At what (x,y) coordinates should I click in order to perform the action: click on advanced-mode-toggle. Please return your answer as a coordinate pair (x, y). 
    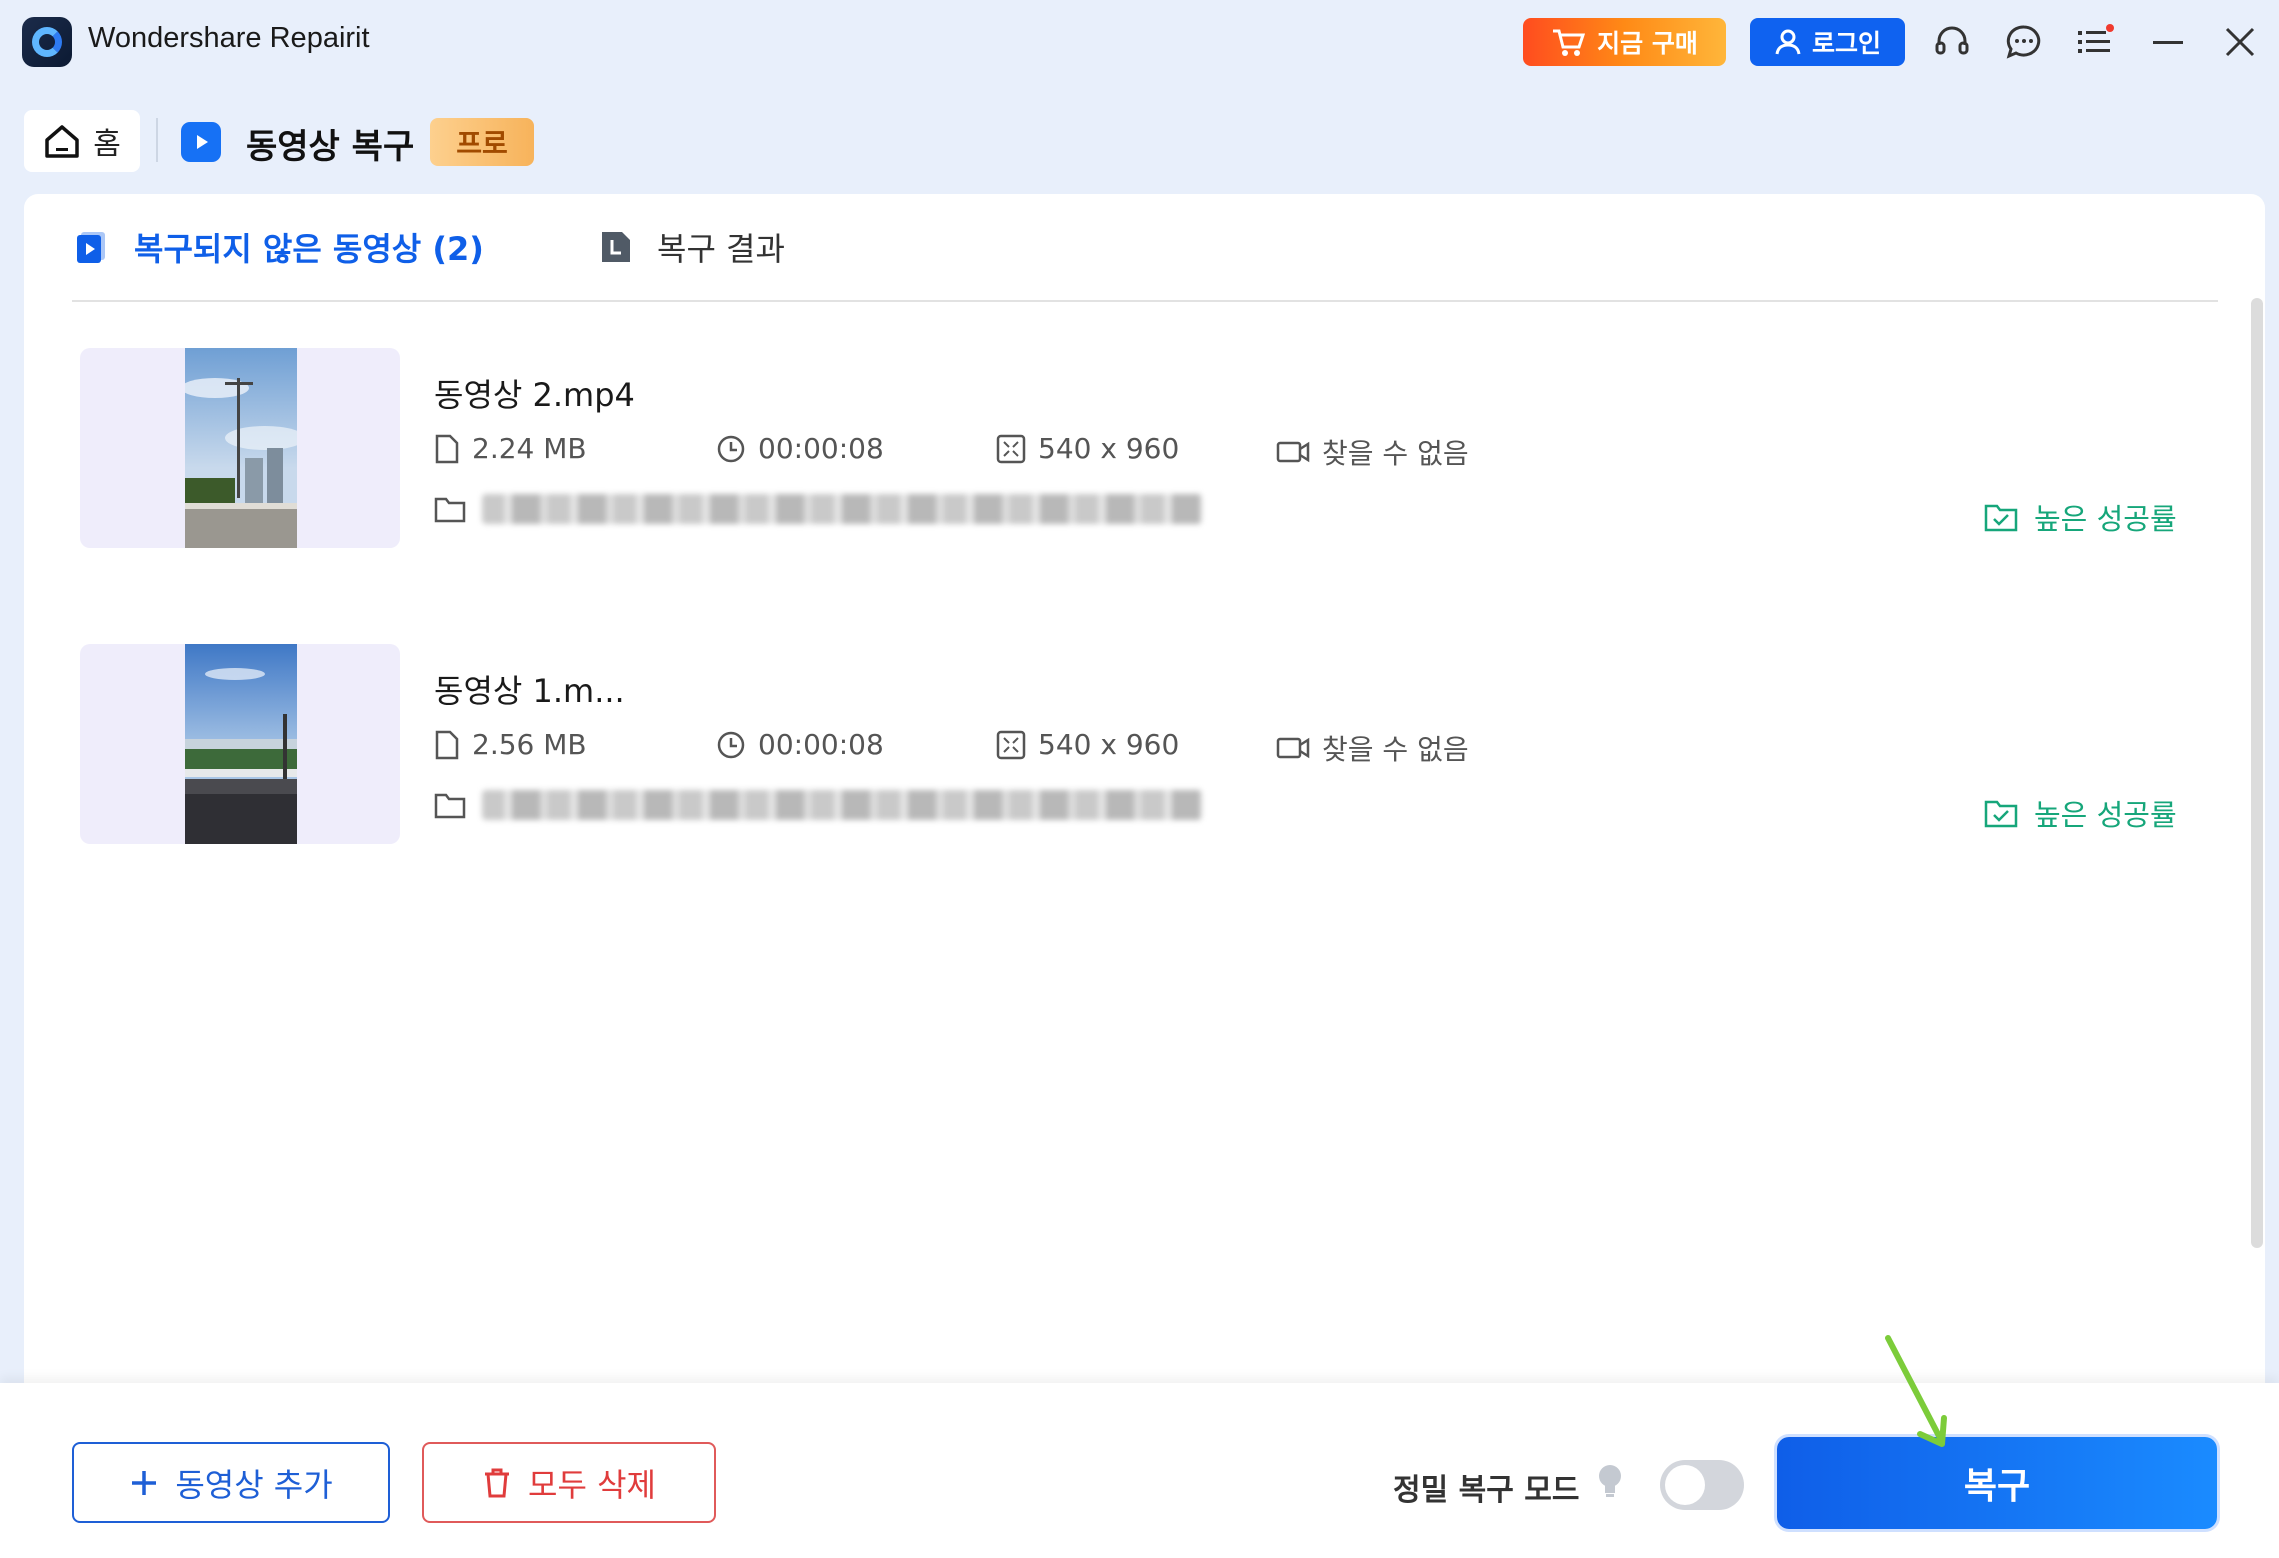
    Looking at the image, I should click on (1702, 1485).